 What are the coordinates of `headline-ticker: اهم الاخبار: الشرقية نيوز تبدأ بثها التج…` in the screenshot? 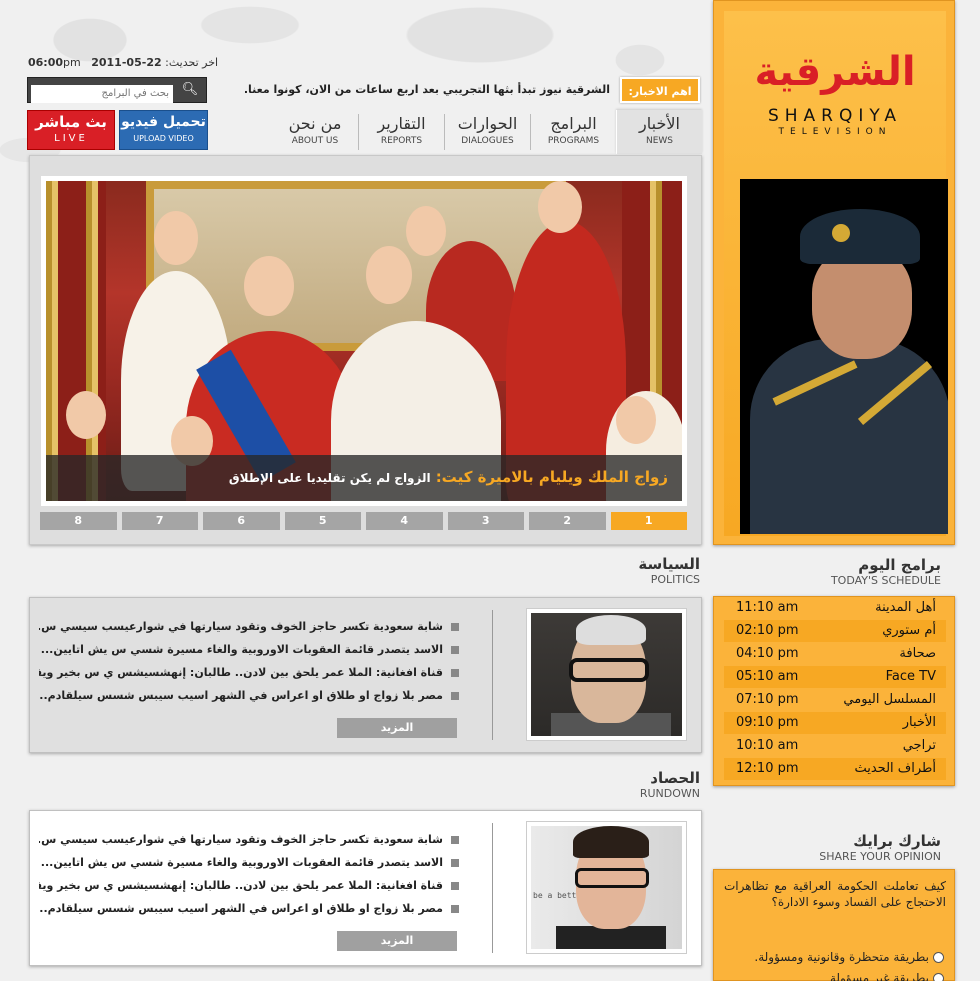 It's located at (472, 90).